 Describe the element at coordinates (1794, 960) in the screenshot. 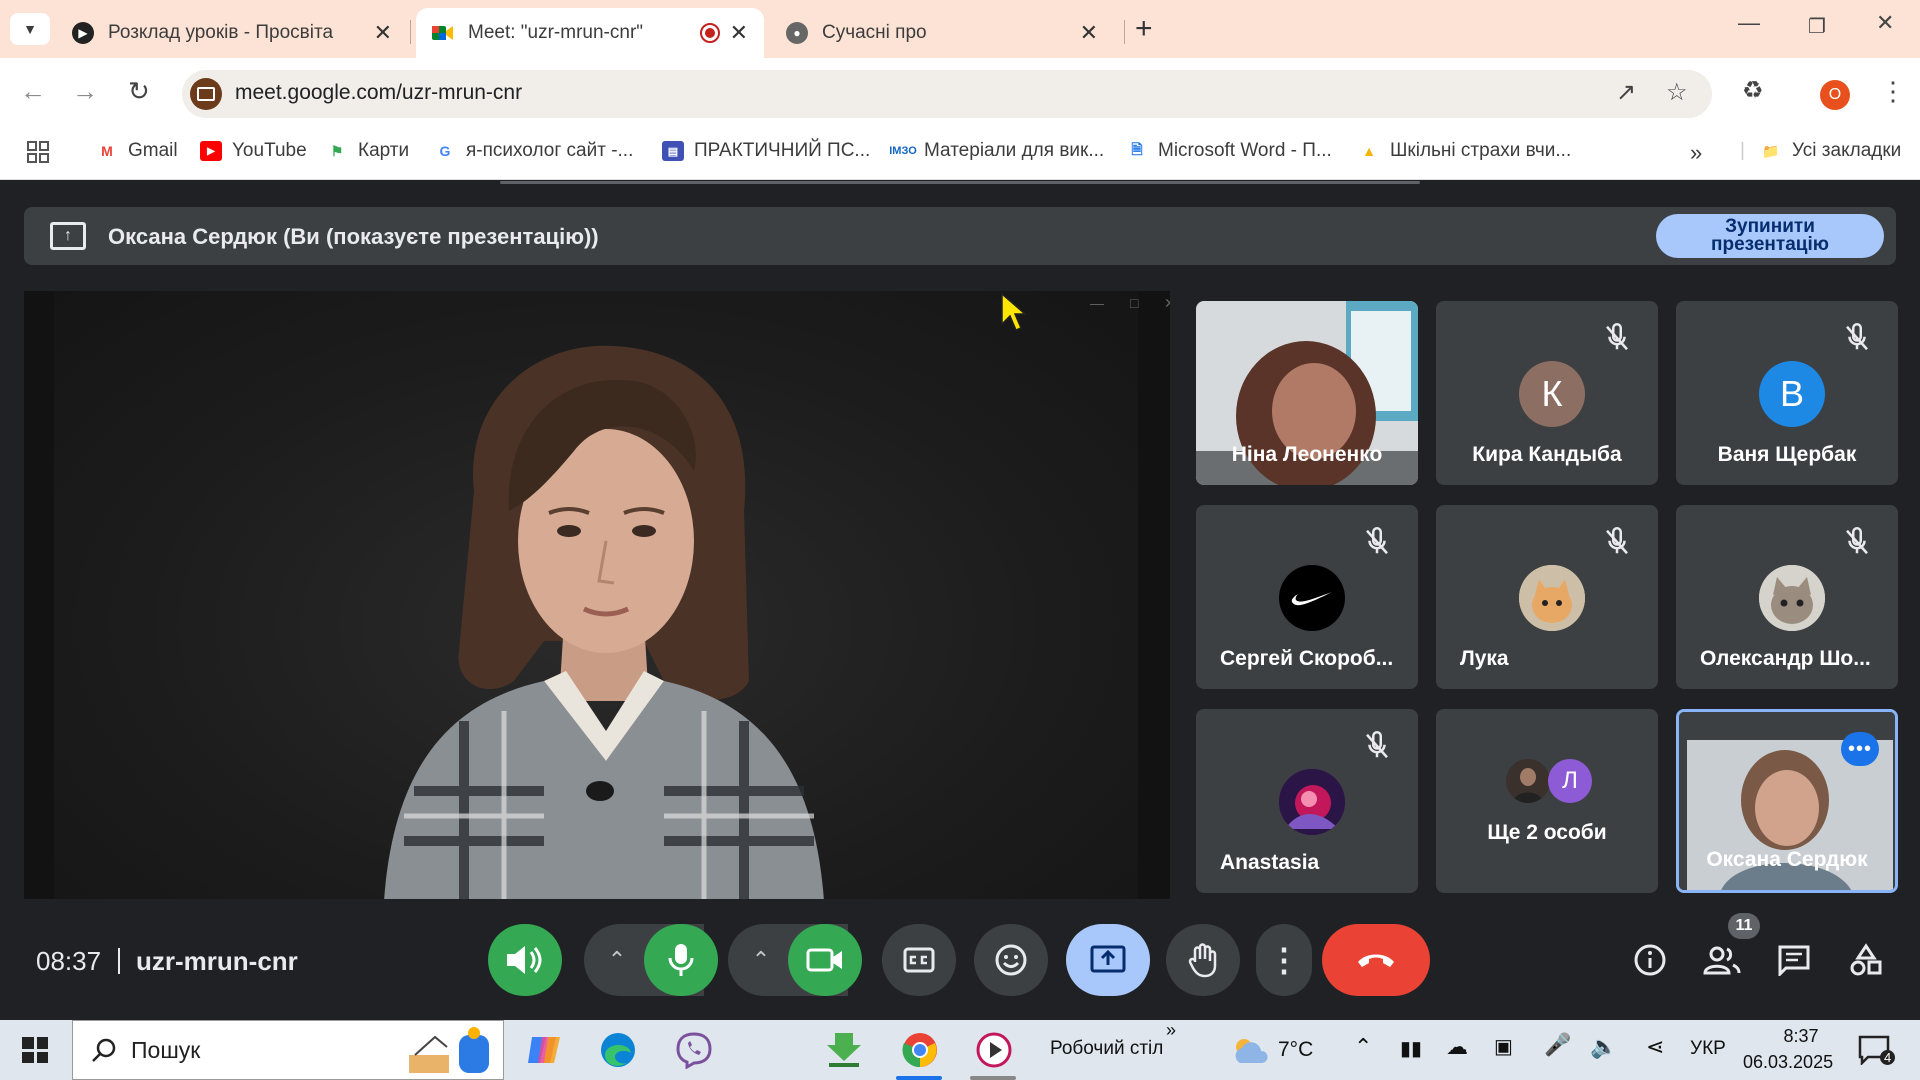

I see `chat-button` at that location.